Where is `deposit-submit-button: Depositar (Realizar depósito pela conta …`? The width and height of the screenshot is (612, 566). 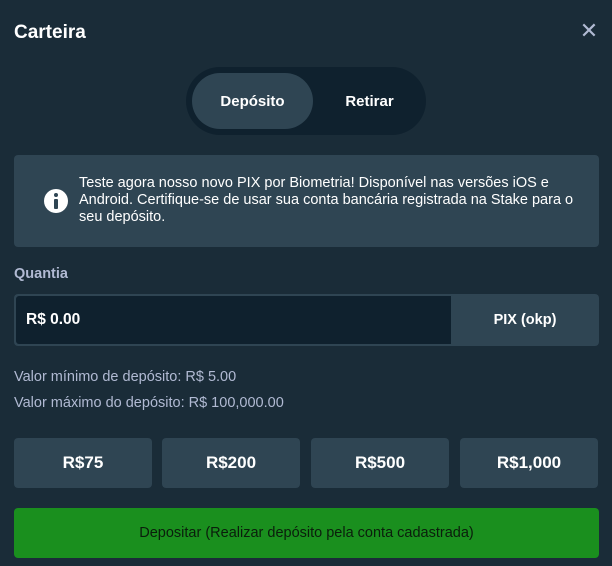 deposit-submit-button: Depositar (Realizar depósito pela conta … is located at coordinates (306, 533).